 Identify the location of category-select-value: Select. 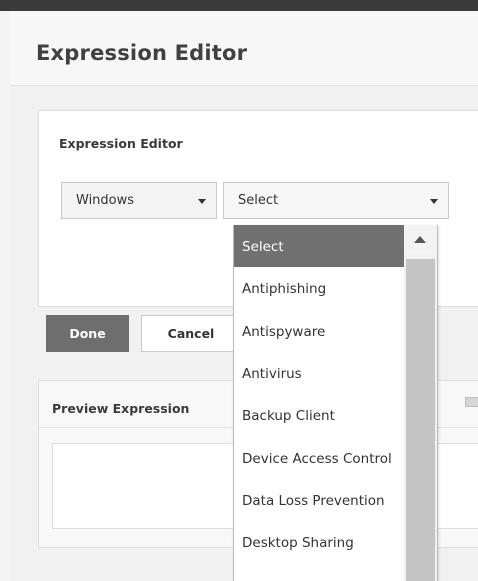
(258, 200).